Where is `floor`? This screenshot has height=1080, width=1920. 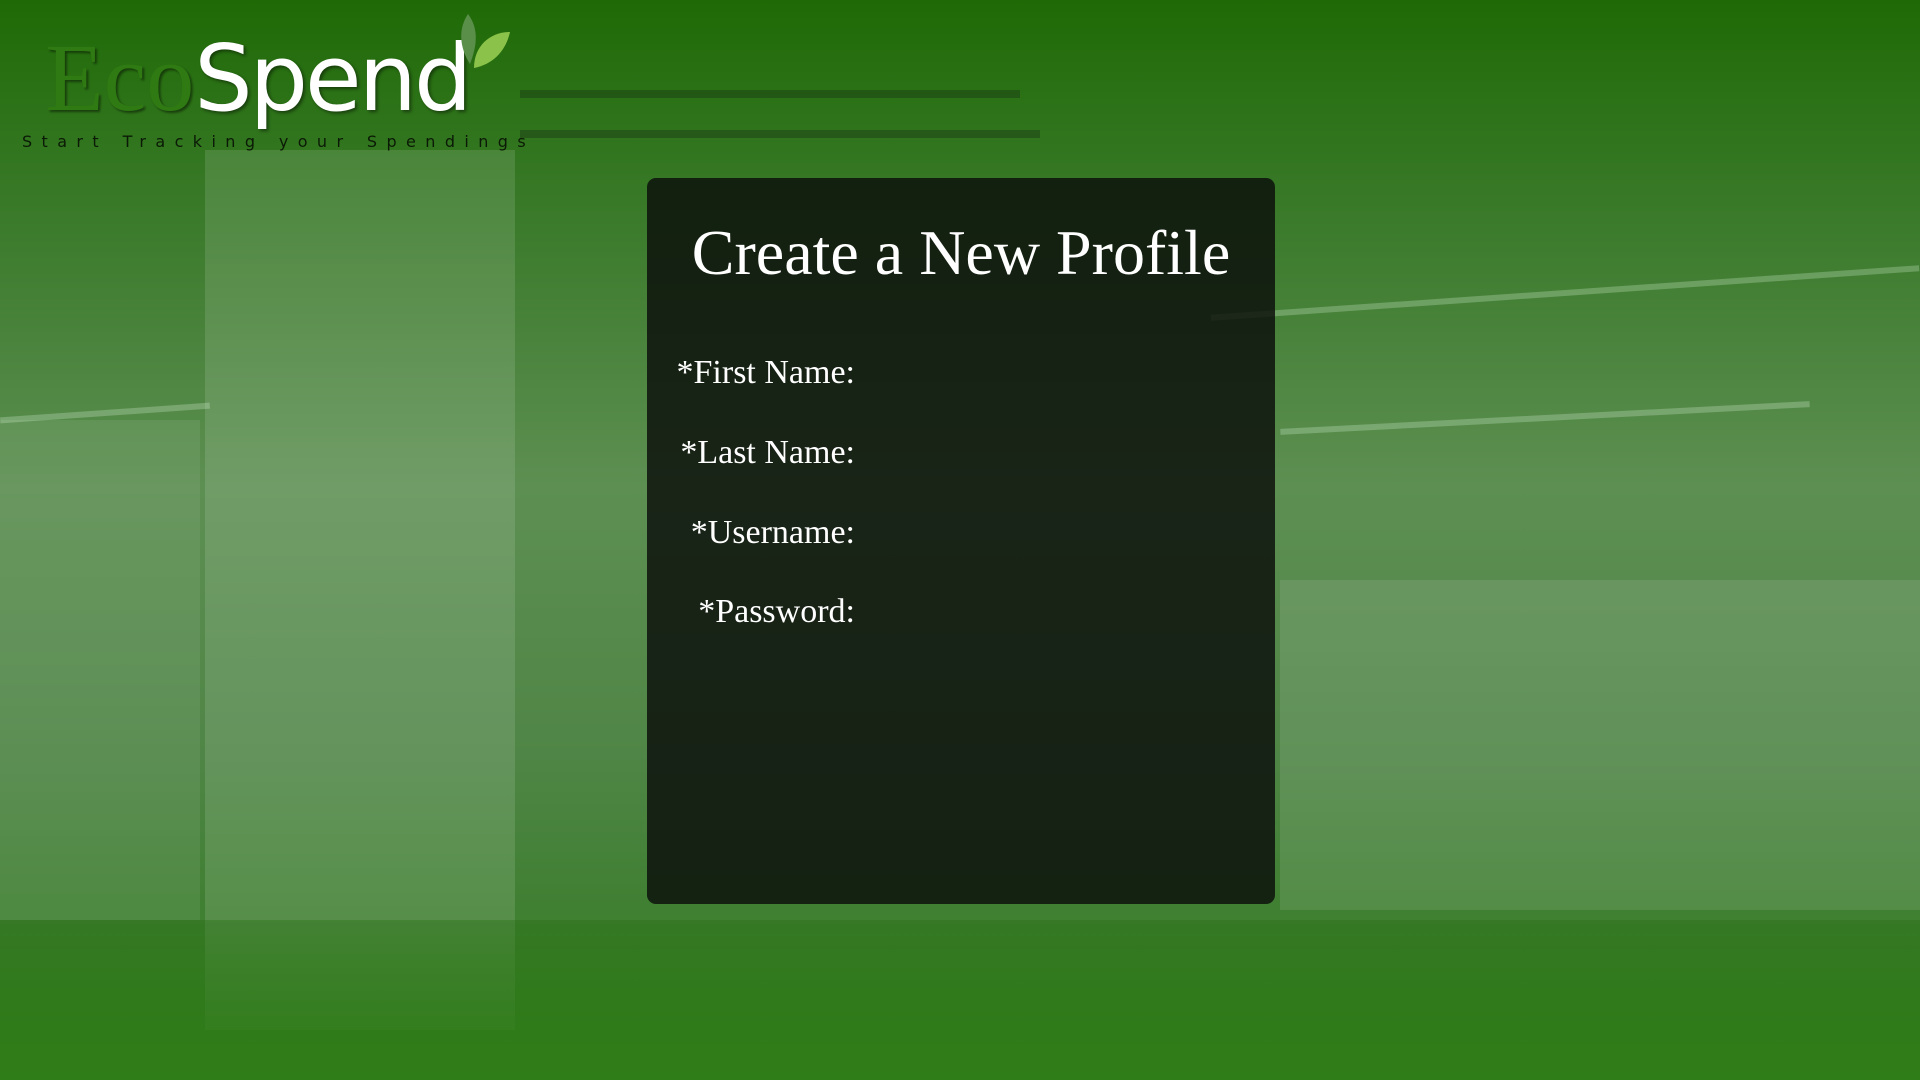 floor is located at coordinates (960, 1000).